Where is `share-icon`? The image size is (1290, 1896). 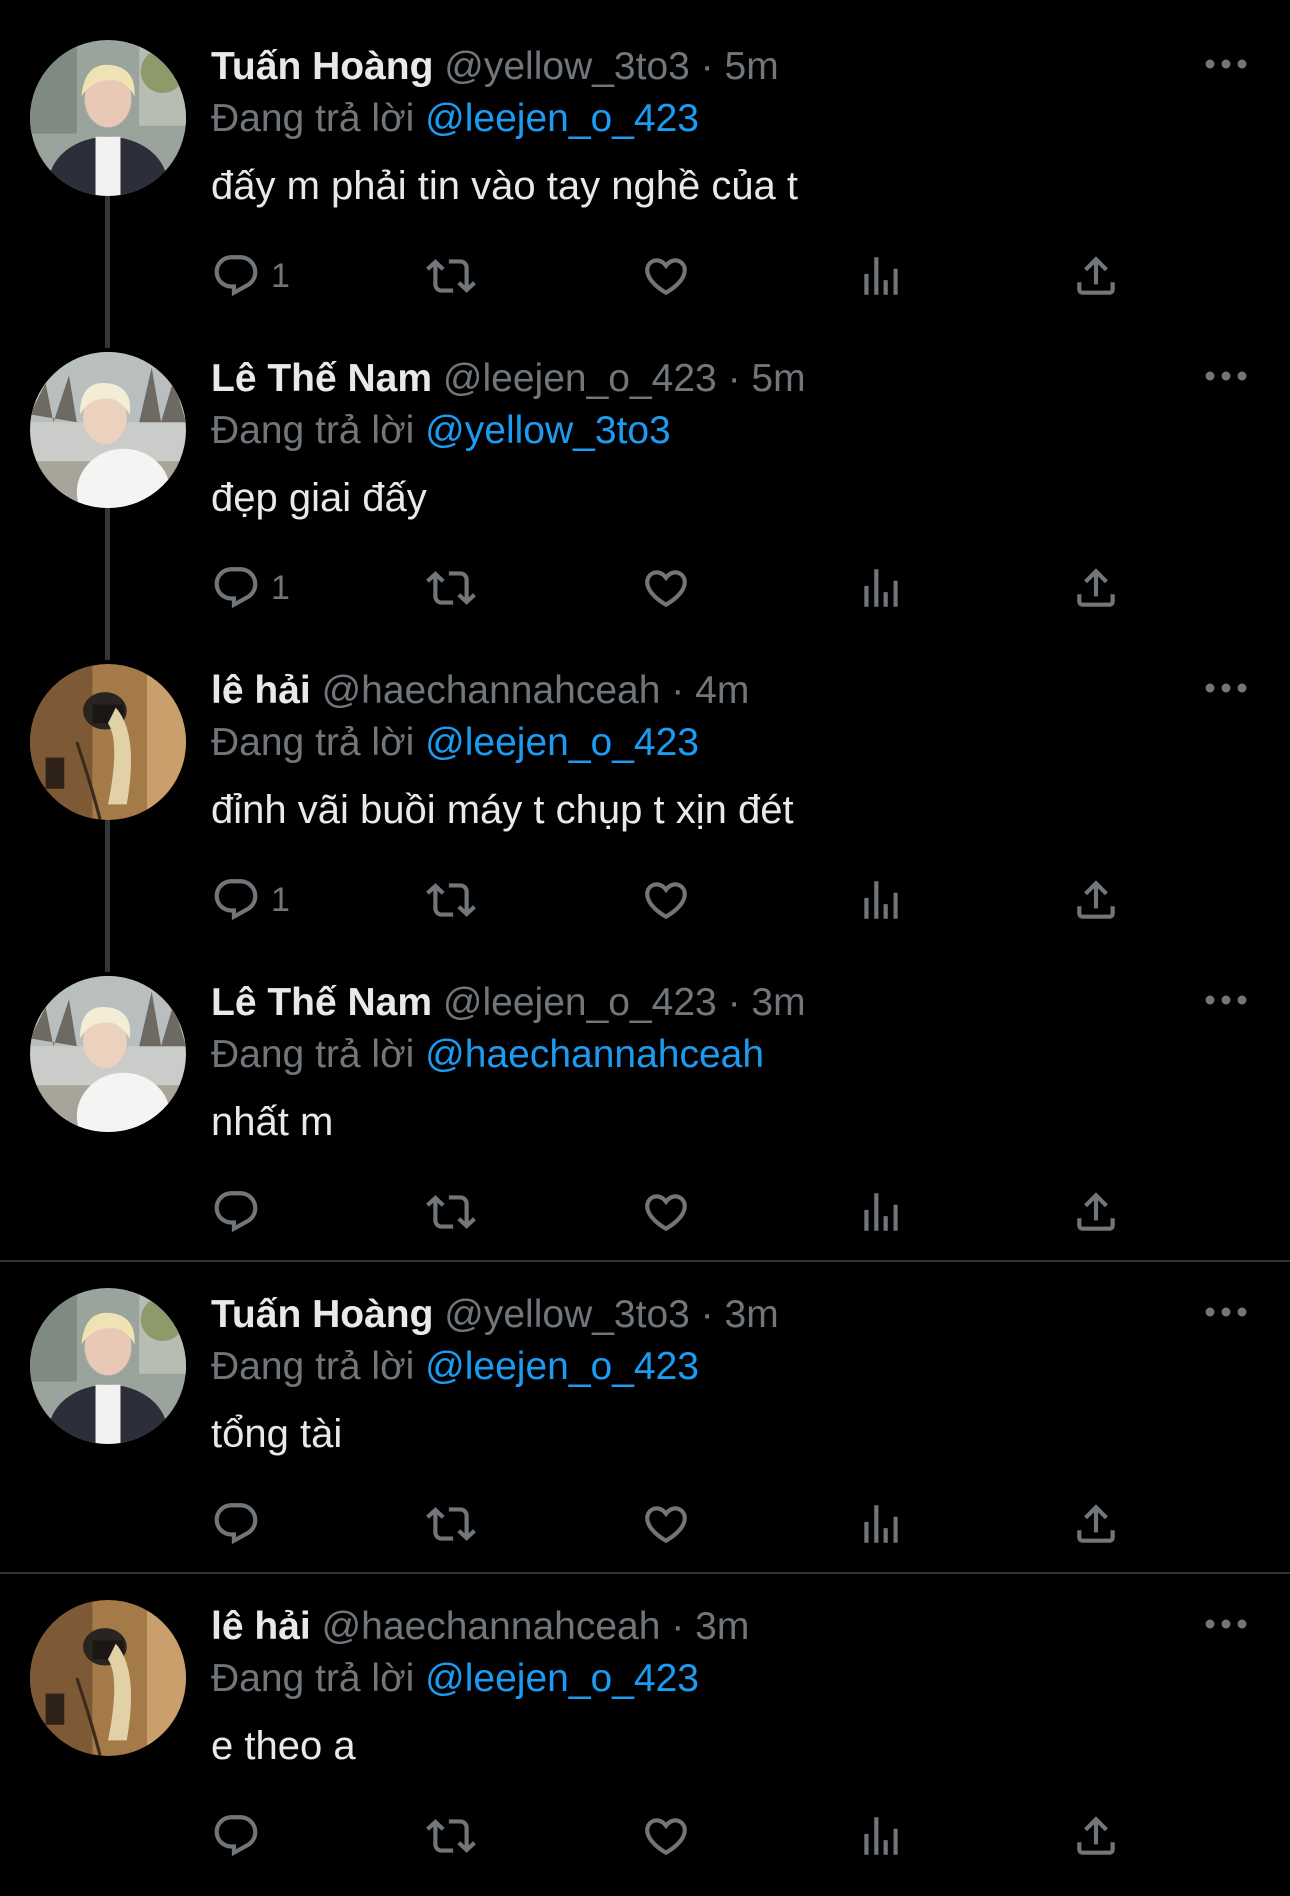 share-icon is located at coordinates (1096, 1836).